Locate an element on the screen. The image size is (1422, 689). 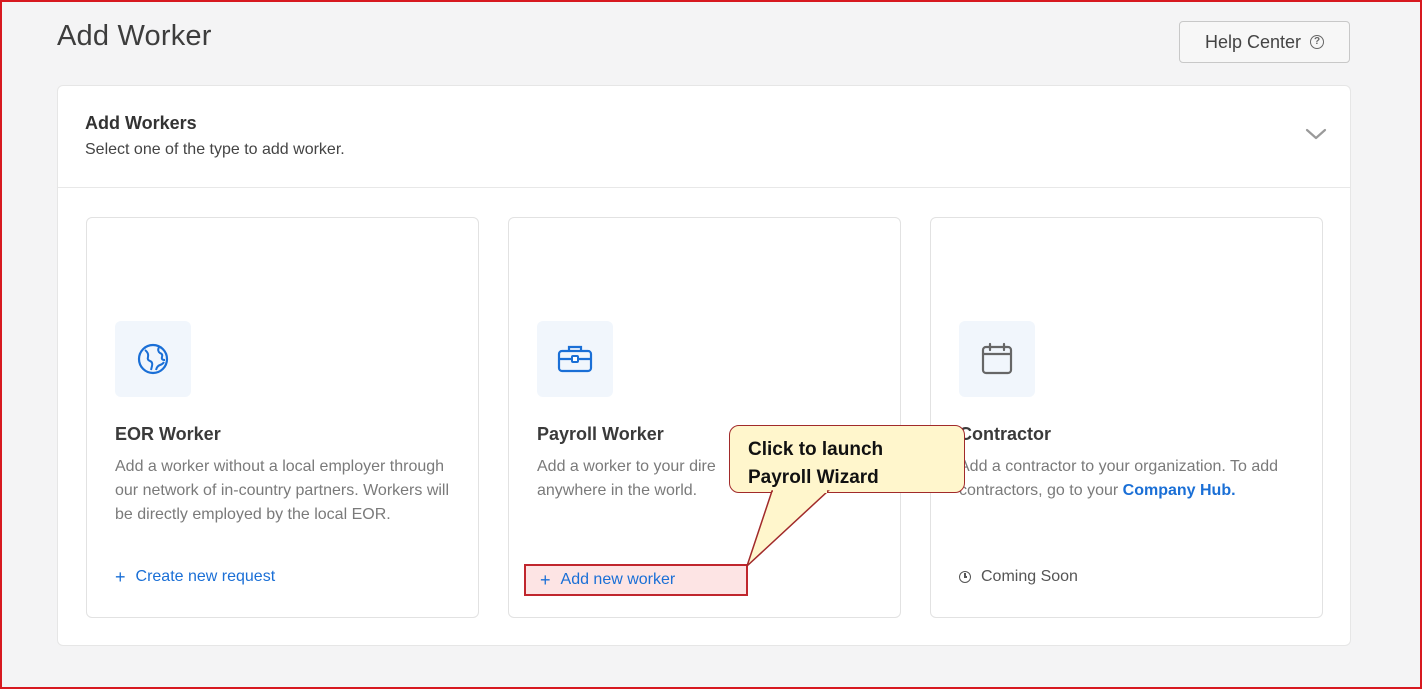
panel-subtitle: Select one of the type to add worker. is located at coordinates (215, 149).